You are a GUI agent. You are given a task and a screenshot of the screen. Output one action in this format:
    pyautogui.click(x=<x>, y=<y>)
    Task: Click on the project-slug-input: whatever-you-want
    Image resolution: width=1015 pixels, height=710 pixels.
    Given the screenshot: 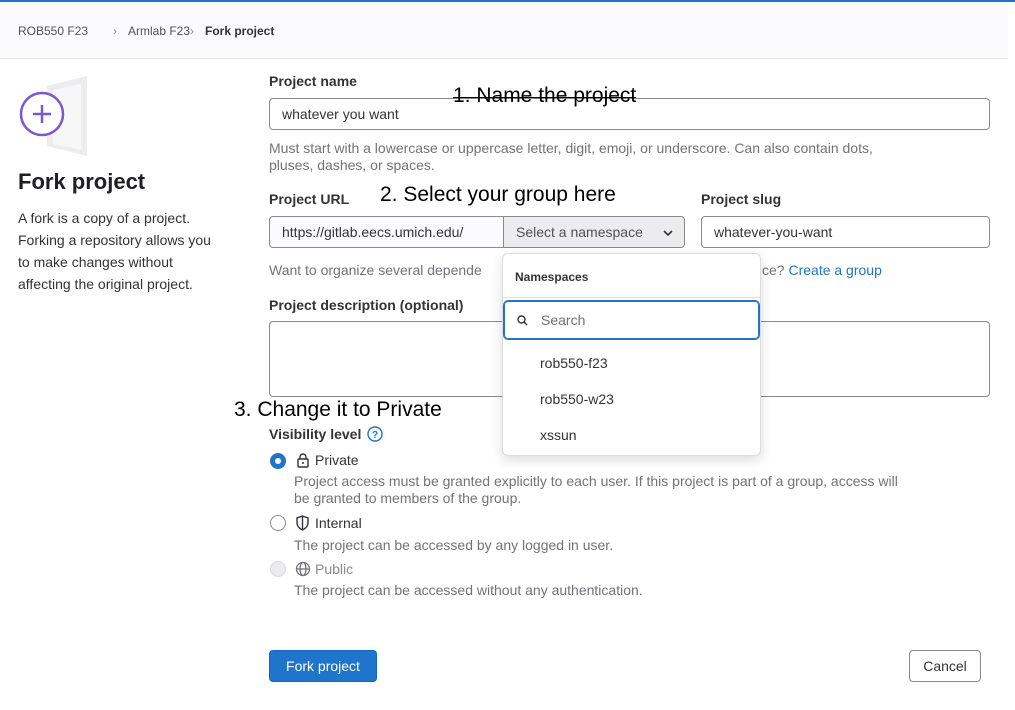 What is the action you would take?
    pyautogui.click(x=845, y=232)
    